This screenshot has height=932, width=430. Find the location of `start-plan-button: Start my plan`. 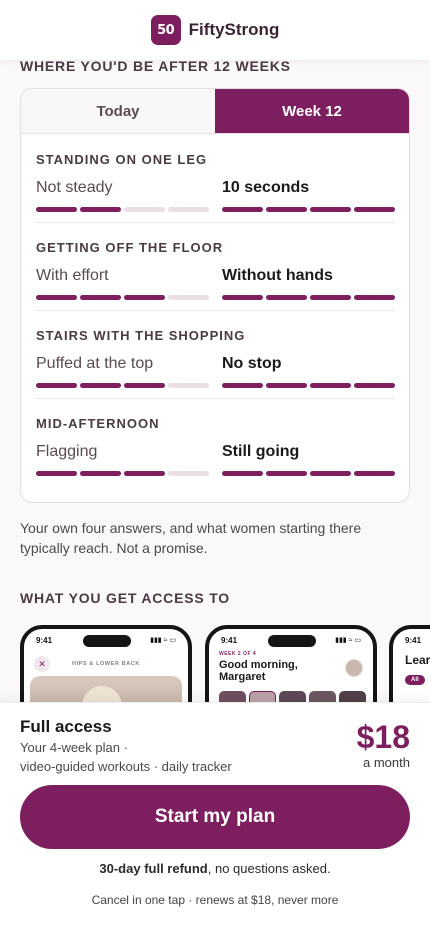

start-plan-button: Start my plan is located at coordinates (215, 817).